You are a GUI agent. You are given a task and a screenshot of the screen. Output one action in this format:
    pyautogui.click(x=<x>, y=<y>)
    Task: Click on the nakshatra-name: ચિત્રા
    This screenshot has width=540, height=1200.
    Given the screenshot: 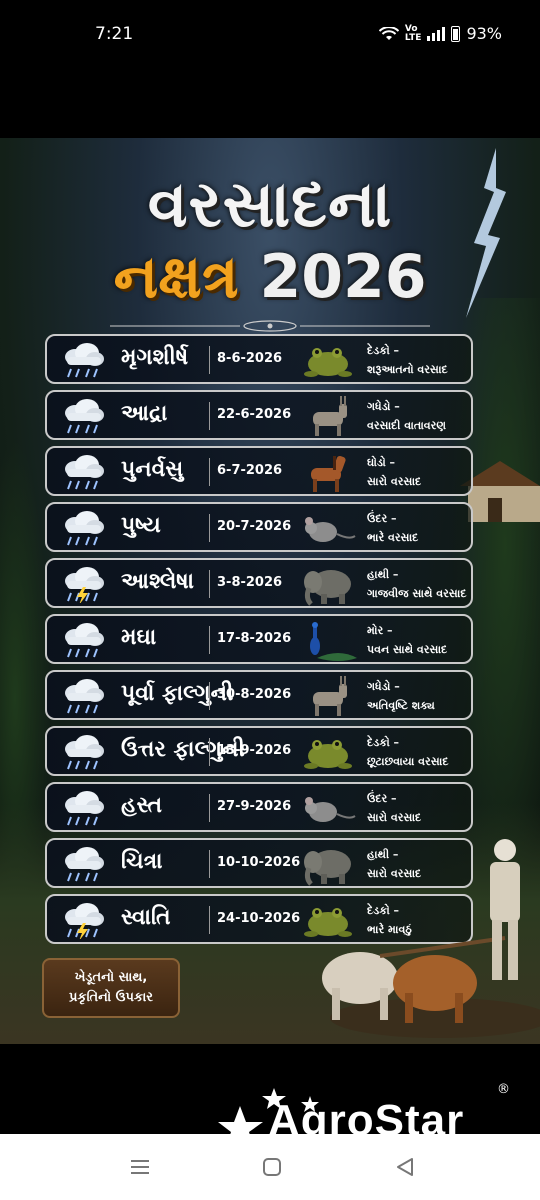 What is the action you would take?
    pyautogui.click(x=142, y=861)
    